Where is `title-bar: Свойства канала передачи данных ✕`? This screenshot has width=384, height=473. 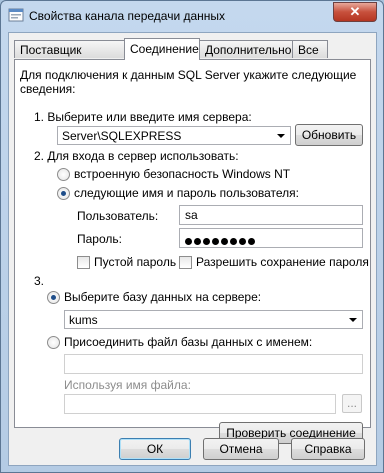
title-bar: Свойства канала передачи данных ✕ is located at coordinates (192, 16).